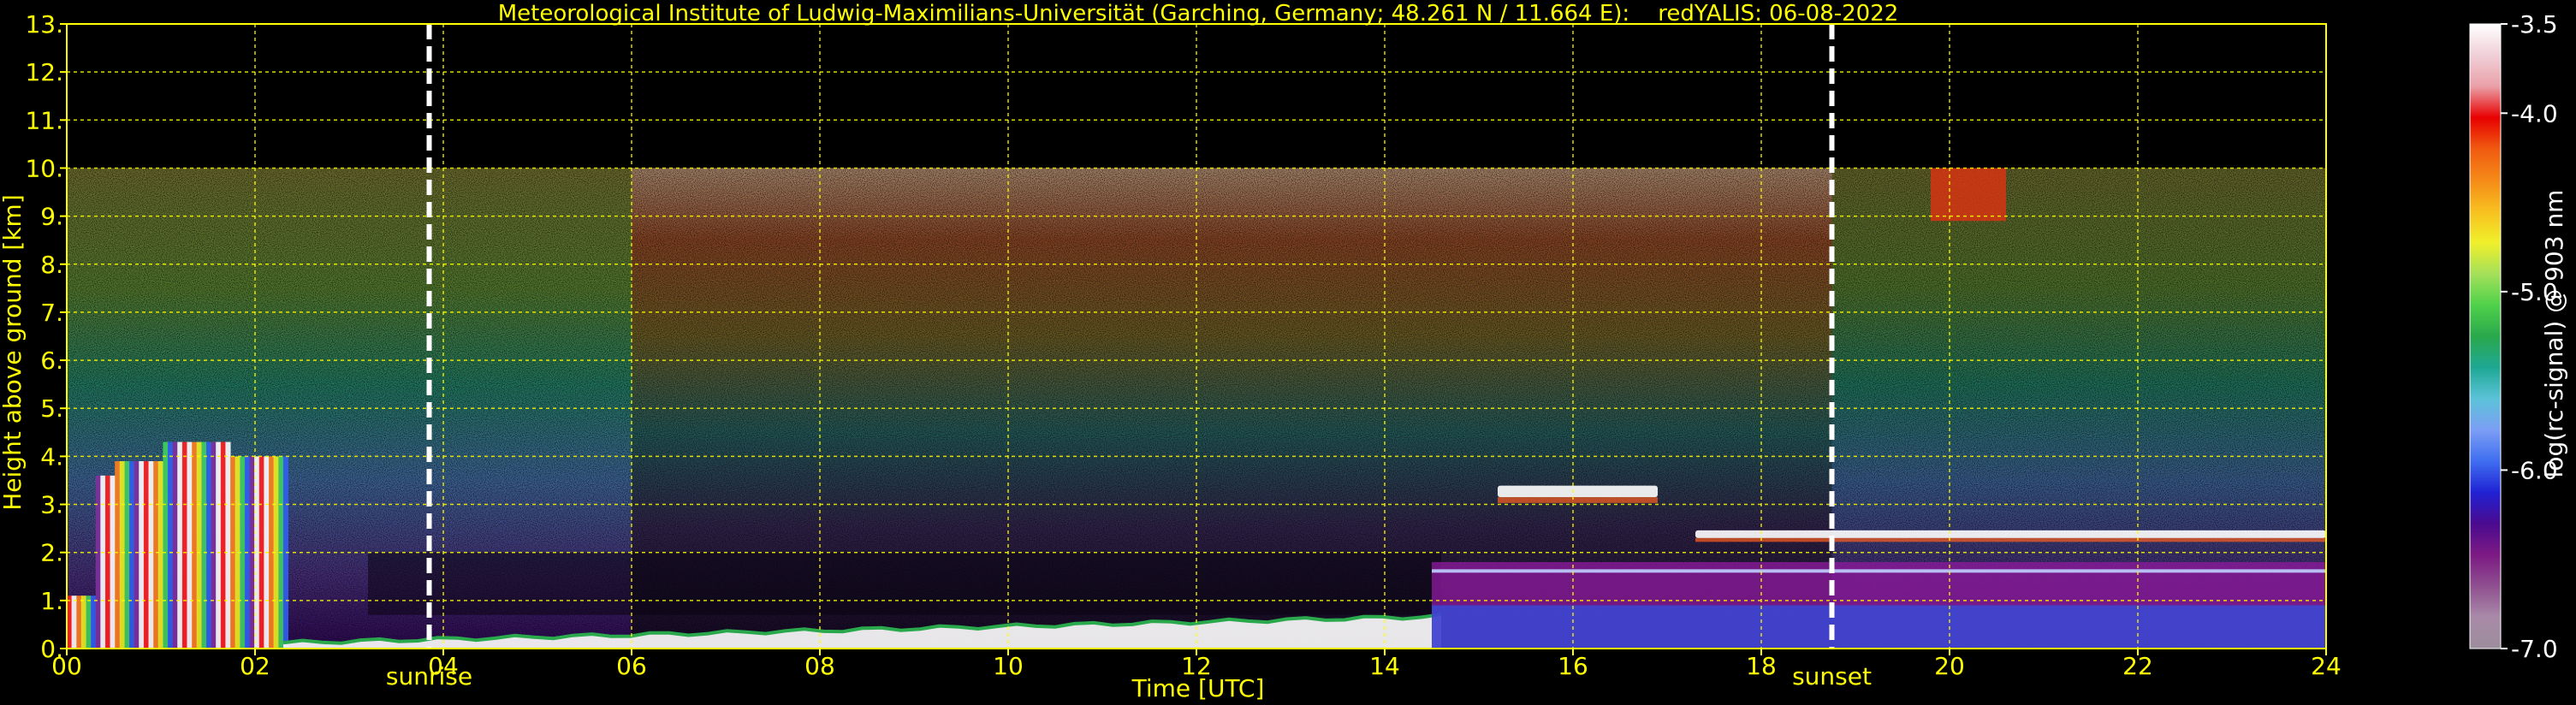 The image size is (2576, 705). Describe the element at coordinates (1879, 571) in the screenshot. I see `residual-layer-line` at that location.